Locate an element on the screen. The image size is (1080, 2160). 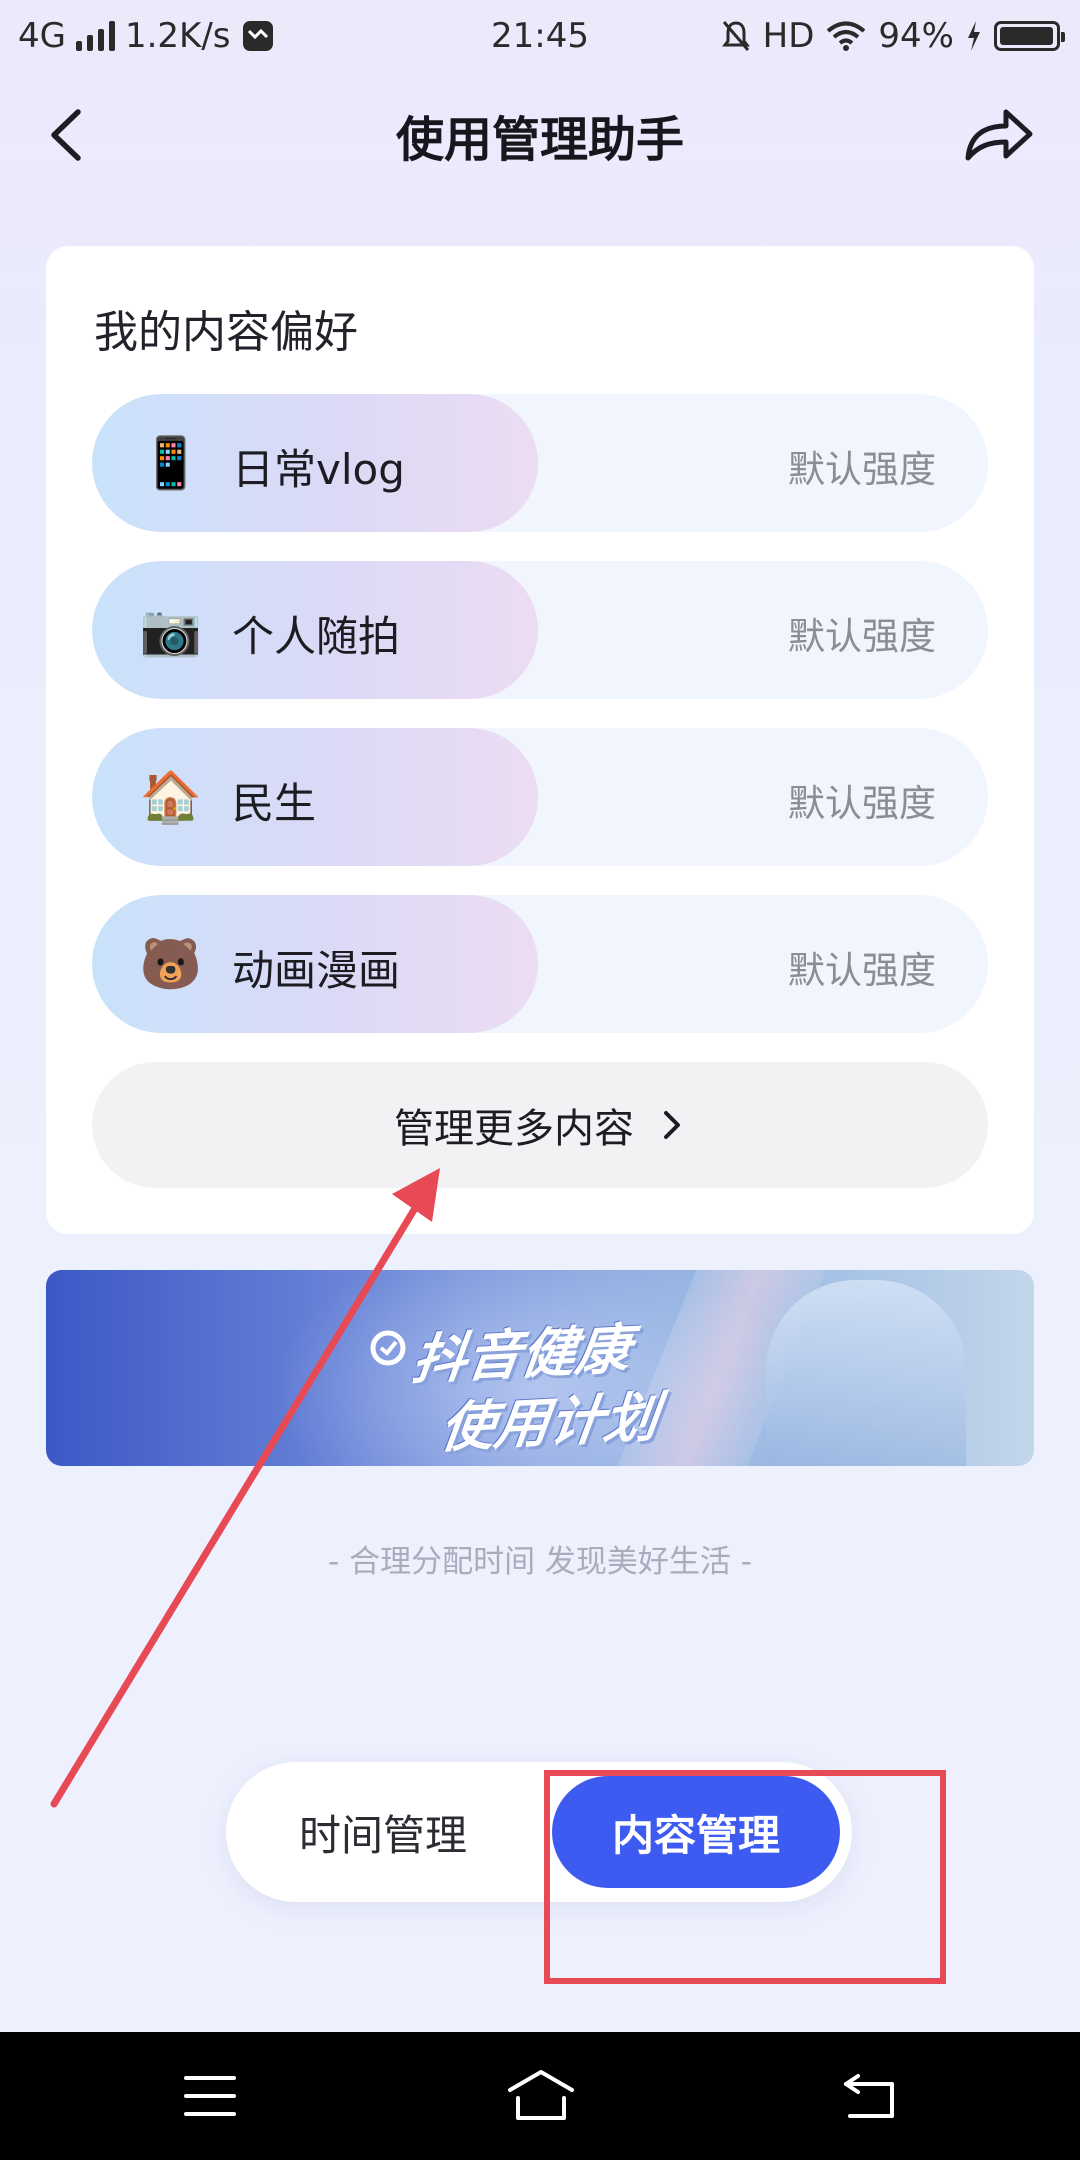
wifi-icon is located at coordinates (846, 36).